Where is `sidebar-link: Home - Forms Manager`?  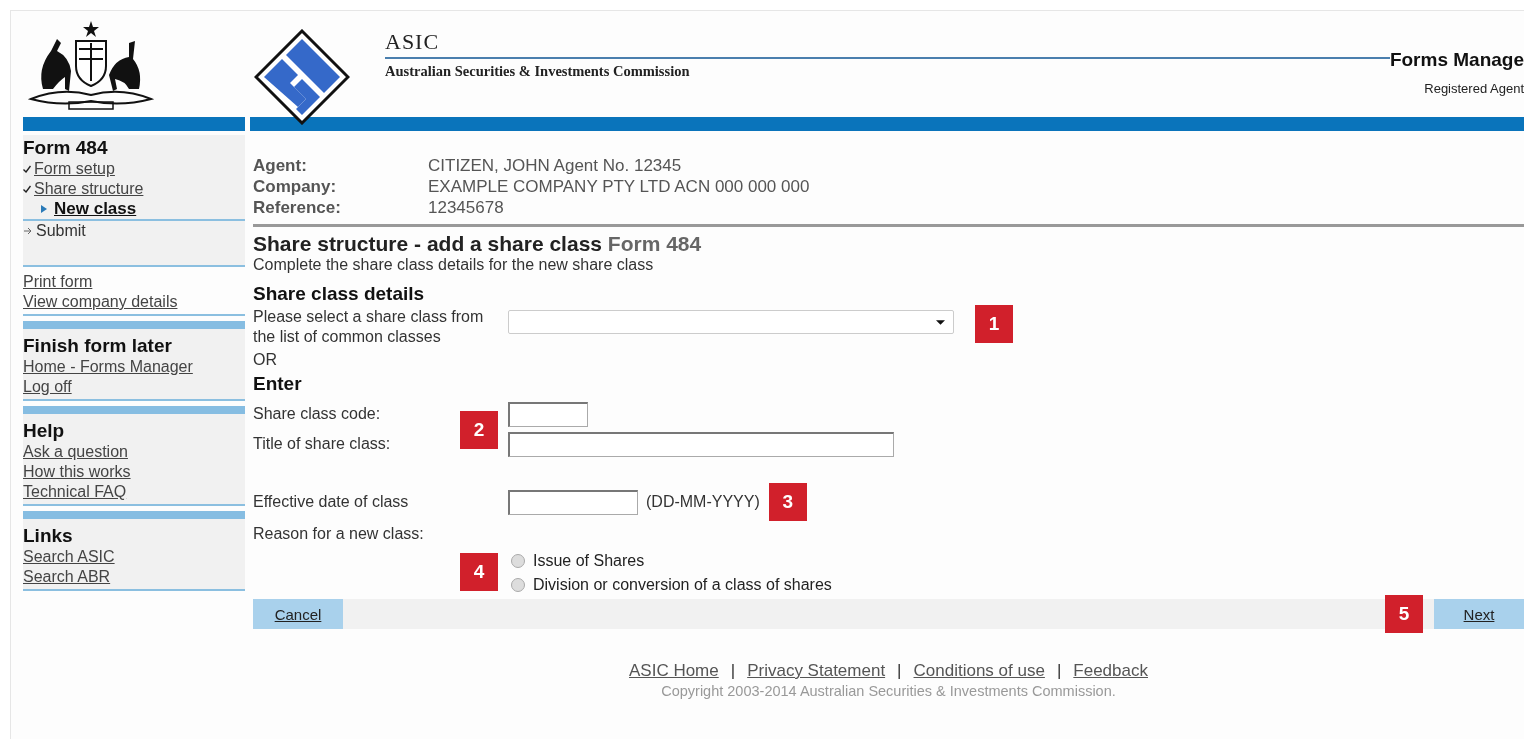
sidebar-link: Home - Forms Manager is located at coordinates (108, 367).